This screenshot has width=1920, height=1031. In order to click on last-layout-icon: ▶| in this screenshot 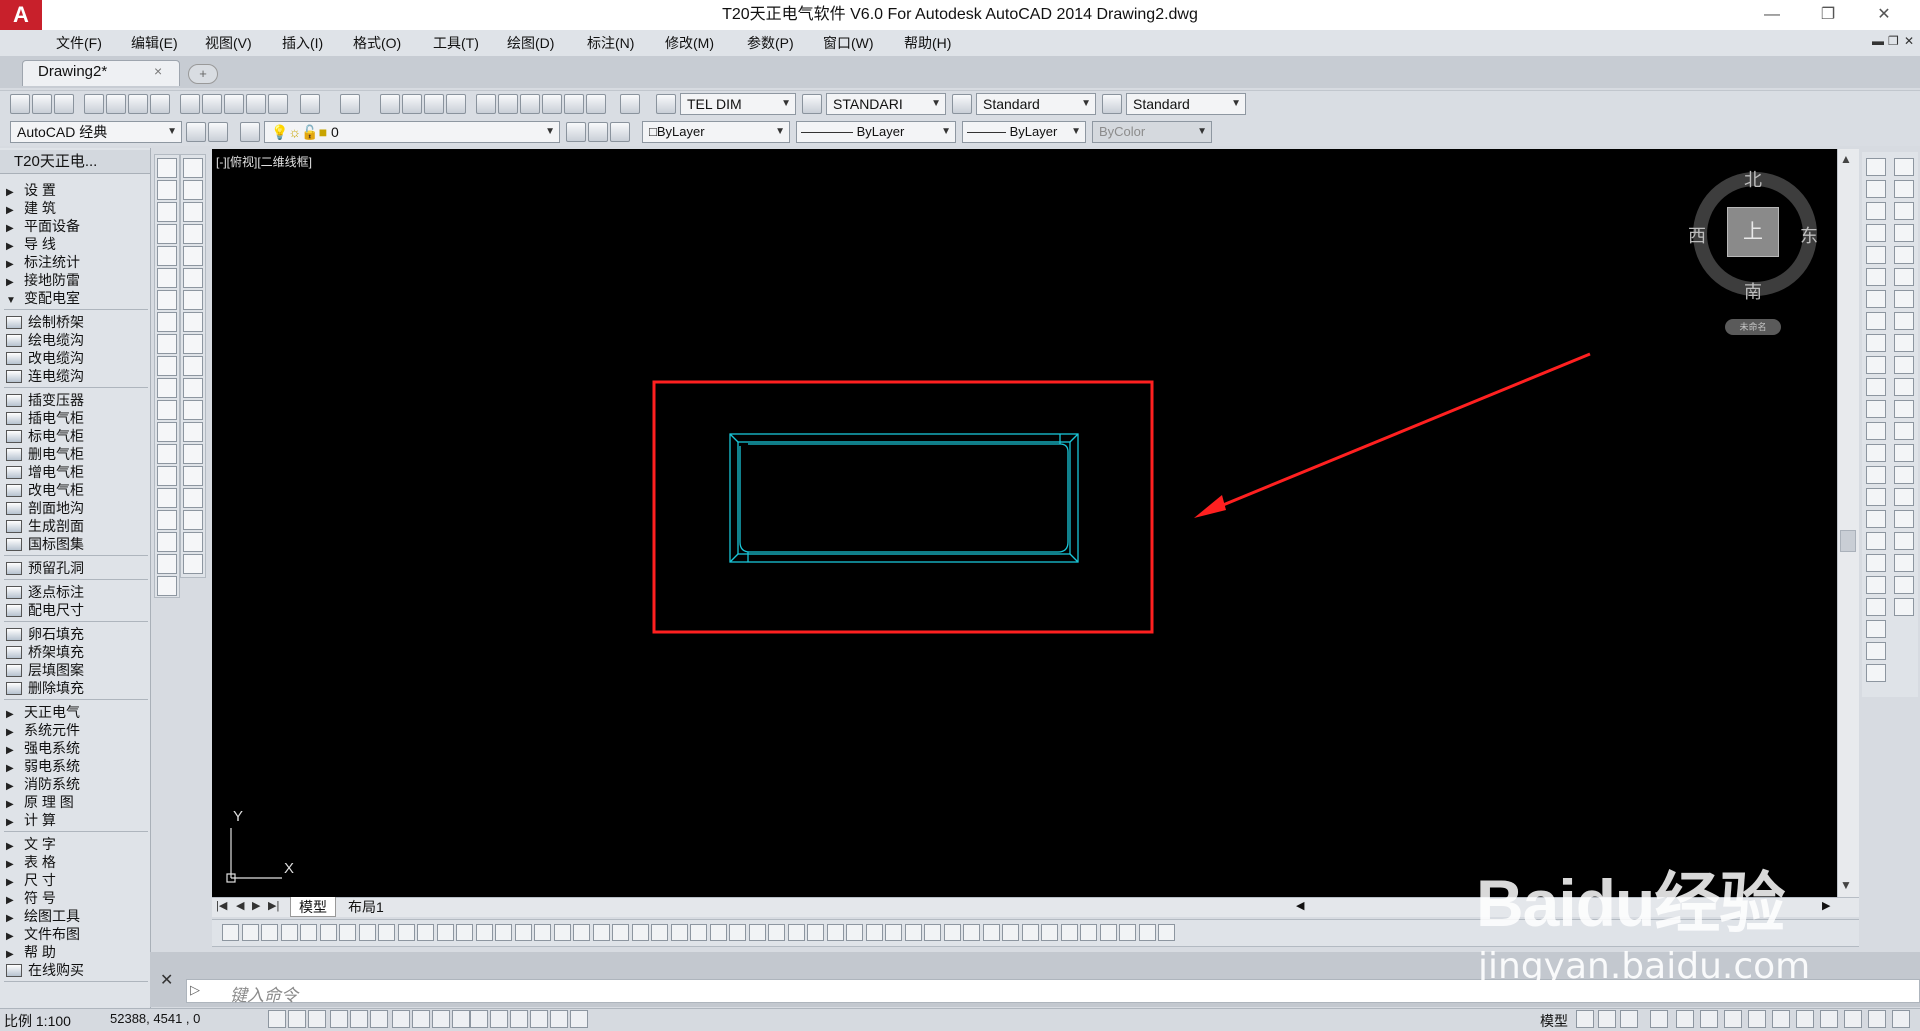, I will do `click(273, 905)`.